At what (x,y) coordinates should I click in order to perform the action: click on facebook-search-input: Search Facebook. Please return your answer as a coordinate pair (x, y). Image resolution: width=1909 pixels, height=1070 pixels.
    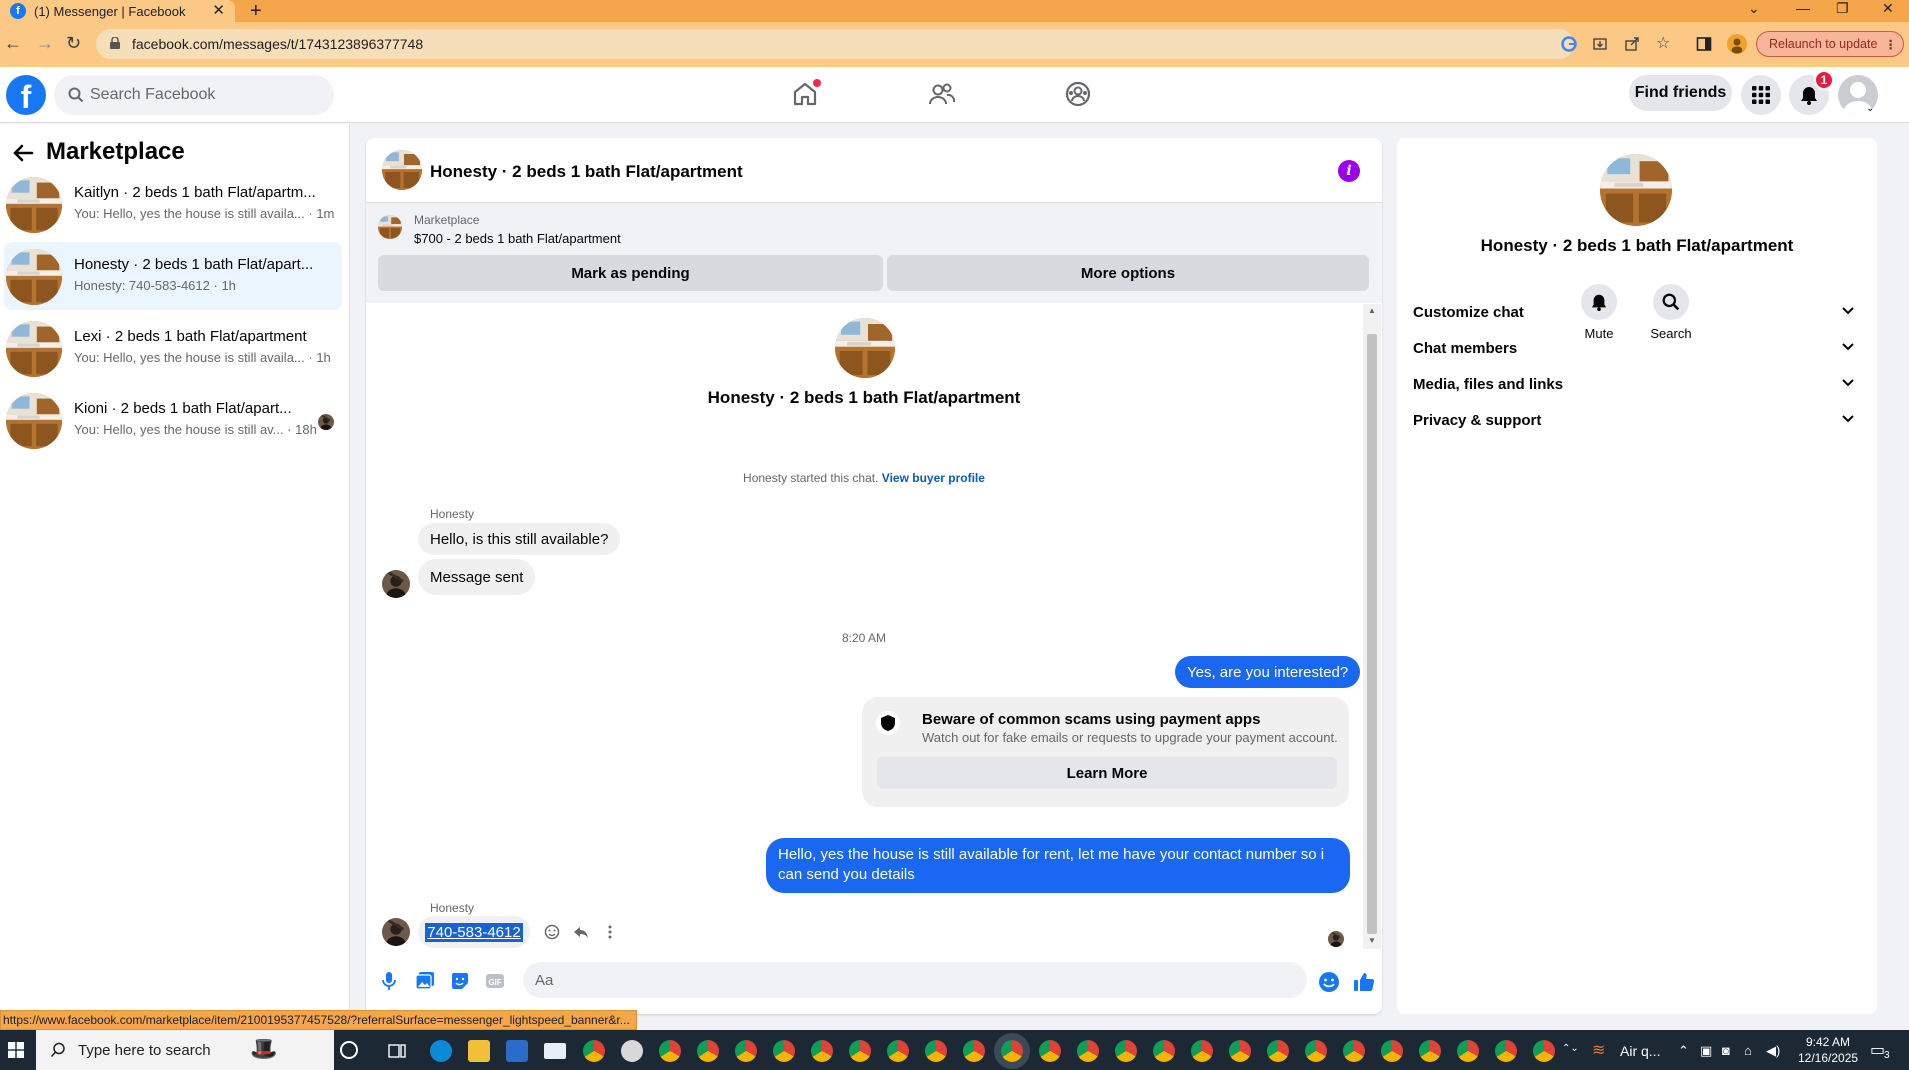
    Looking at the image, I should click on (194, 95).